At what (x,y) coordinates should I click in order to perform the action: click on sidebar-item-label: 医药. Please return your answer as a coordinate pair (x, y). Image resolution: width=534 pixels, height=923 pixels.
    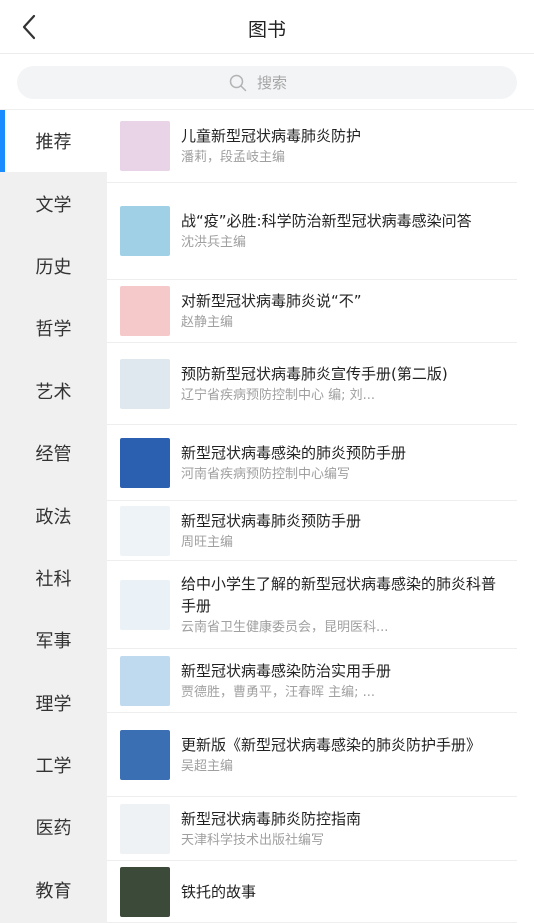
    Looking at the image, I should click on (53, 829).